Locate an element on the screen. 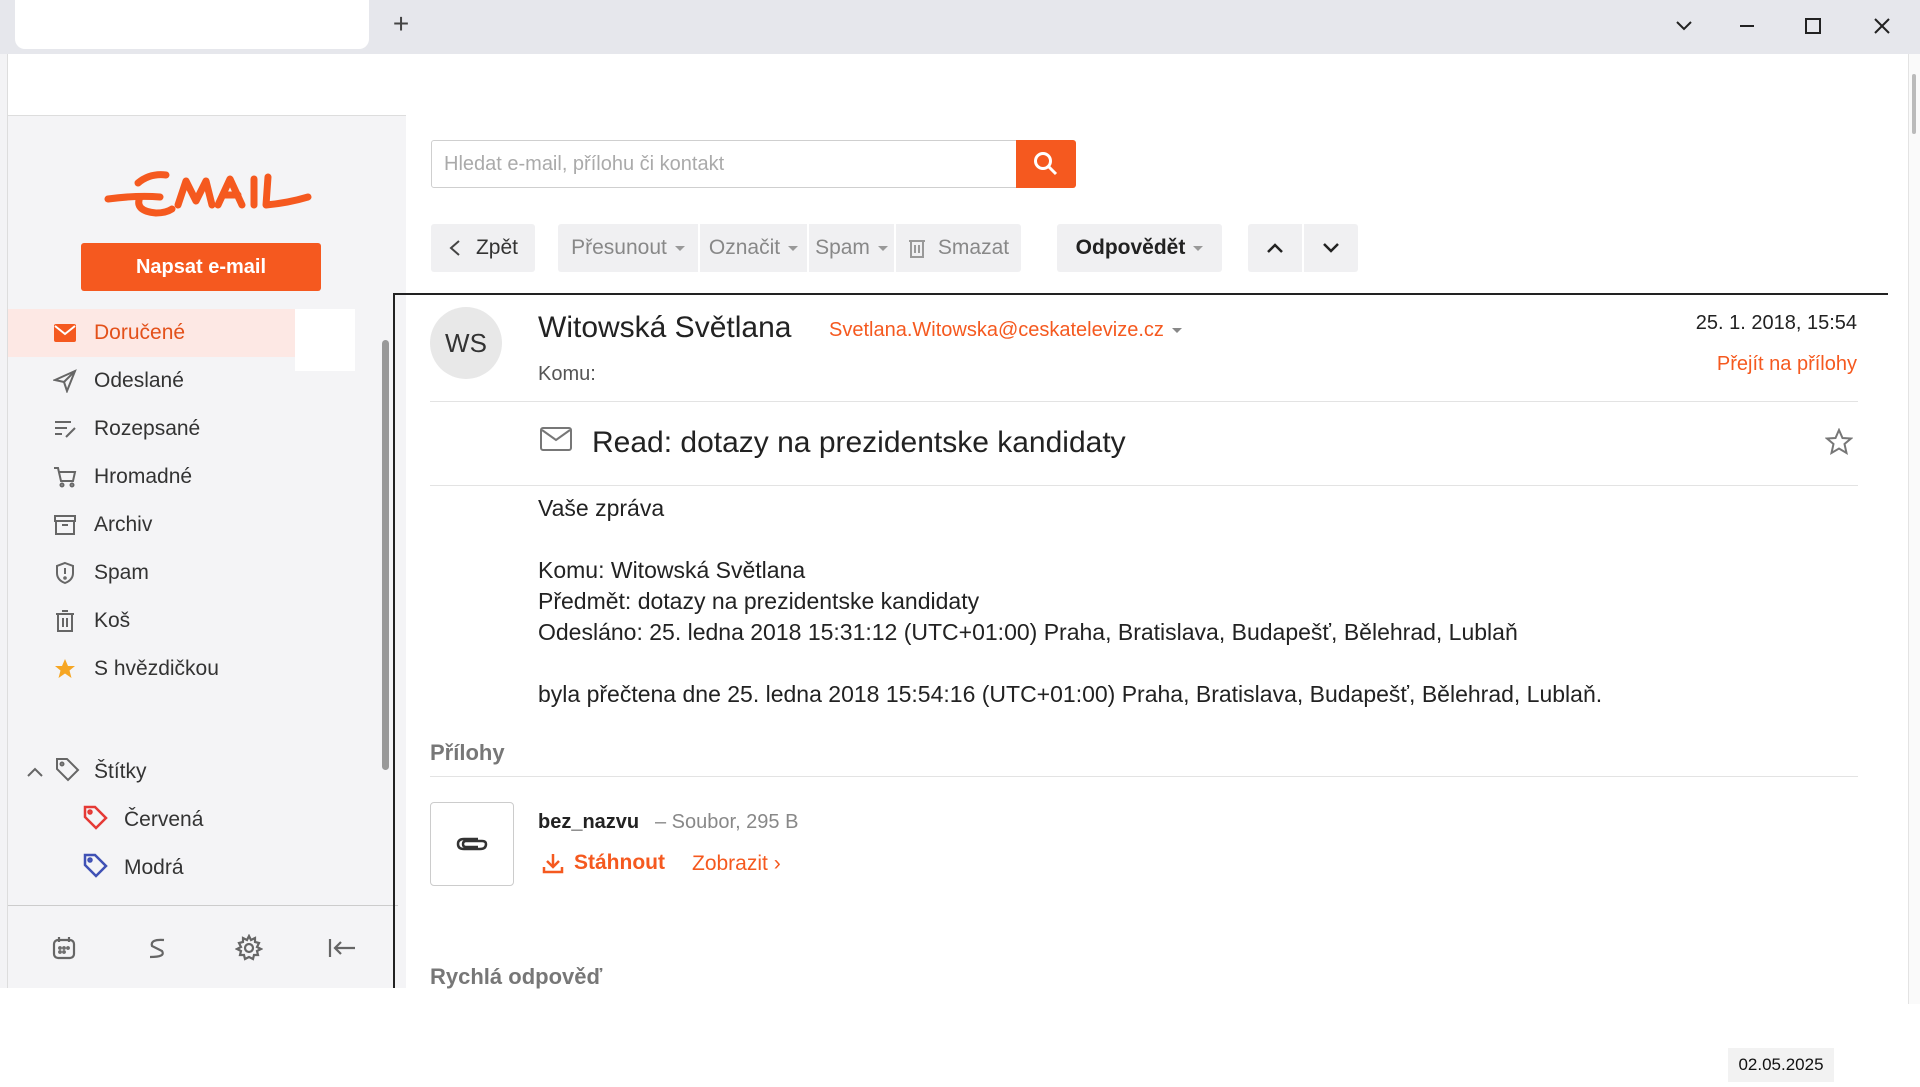  star-icon is located at coordinates (65, 669).